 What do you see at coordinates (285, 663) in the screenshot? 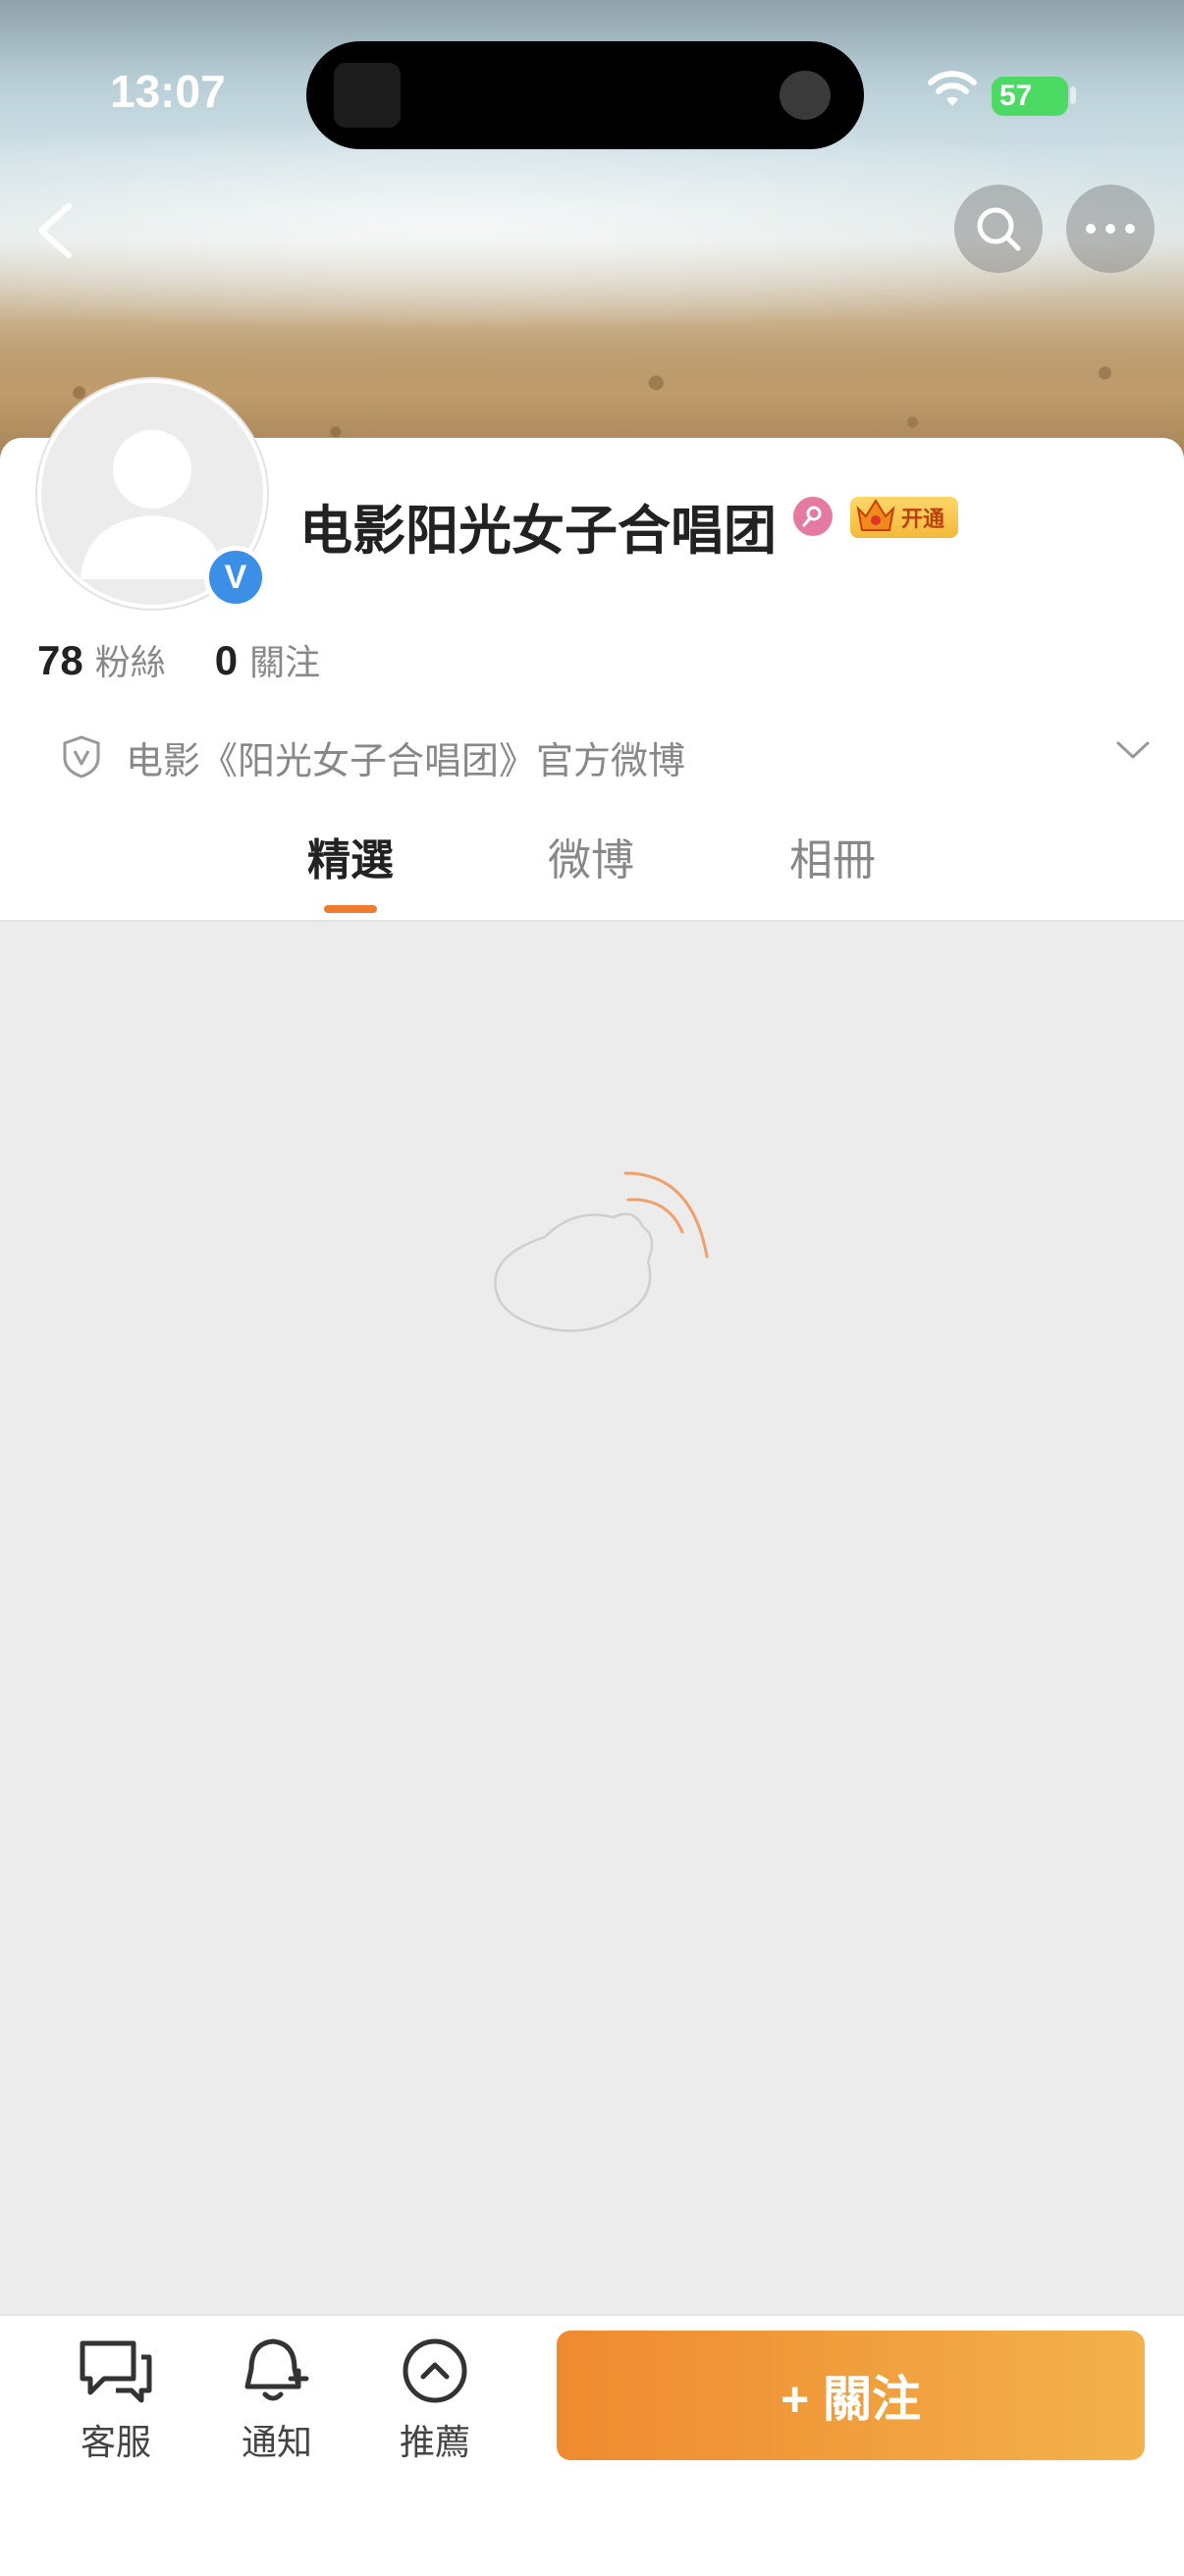
I see `following-label: 關注` at bounding box center [285, 663].